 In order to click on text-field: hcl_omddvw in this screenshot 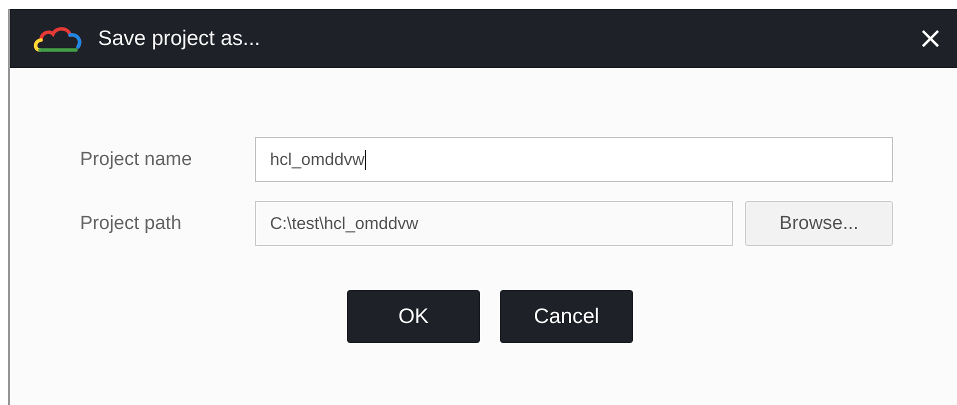, I will do `click(574, 159)`.